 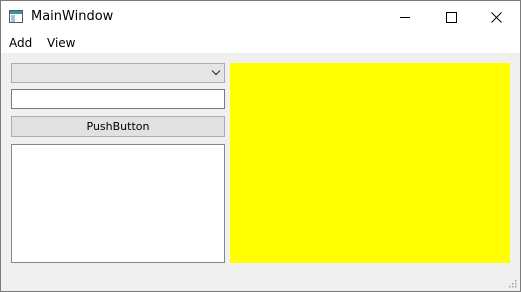 What do you see at coordinates (16, 16) in the screenshot?
I see `app-window-icon` at bounding box center [16, 16].